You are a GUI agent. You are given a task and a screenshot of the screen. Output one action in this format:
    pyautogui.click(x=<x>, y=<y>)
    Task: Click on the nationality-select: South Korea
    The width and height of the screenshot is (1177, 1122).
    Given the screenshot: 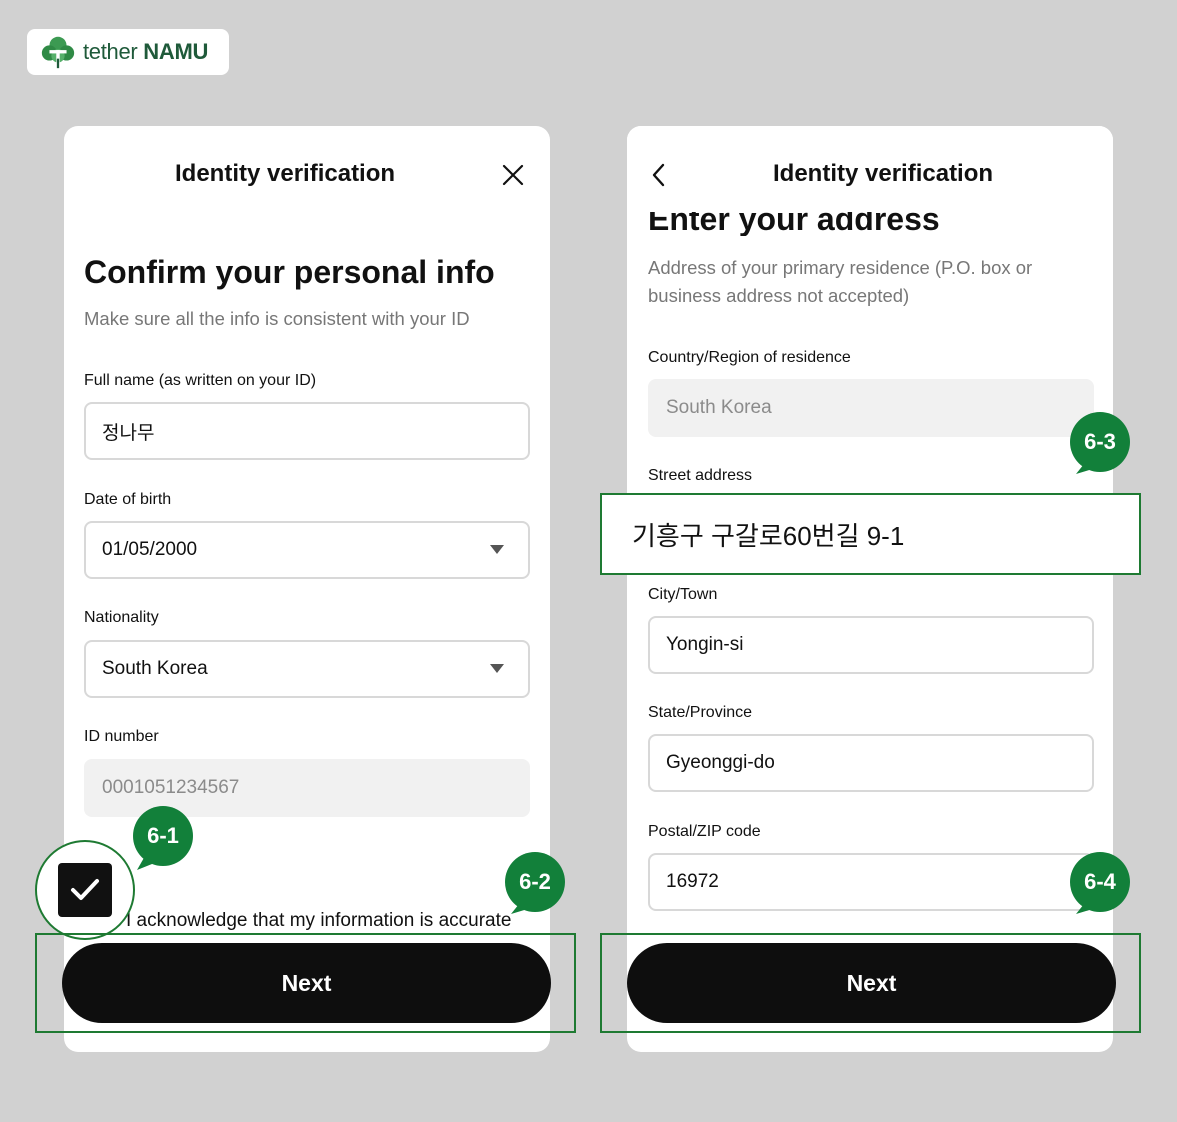 What is the action you would take?
    pyautogui.click(x=307, y=669)
    